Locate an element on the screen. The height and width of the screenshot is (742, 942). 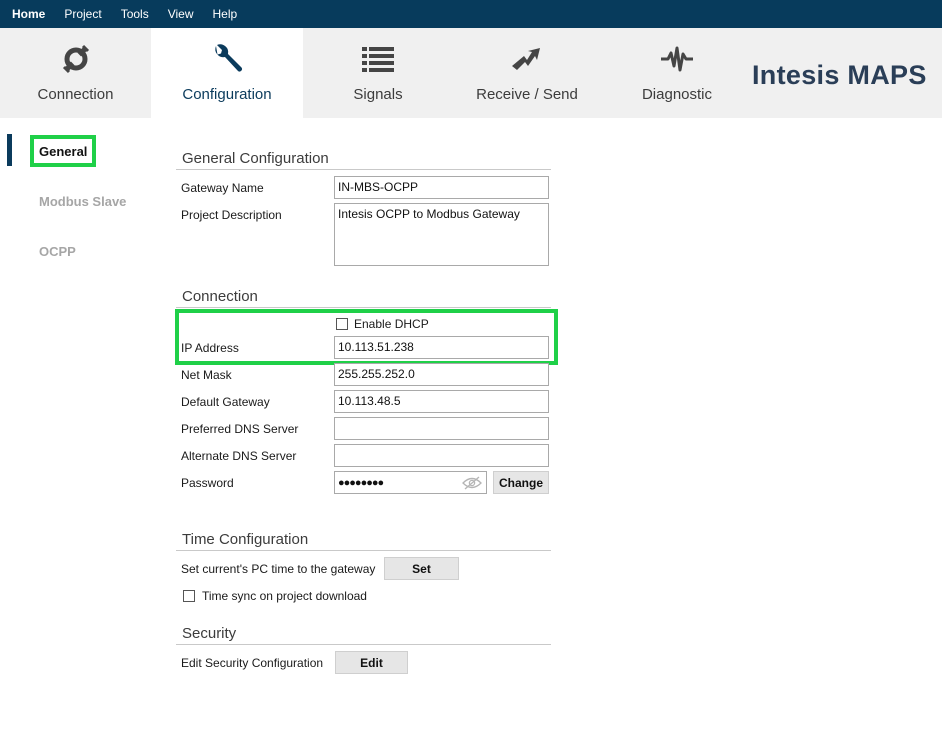
alternate-dns-input is located at coordinates (441, 455).